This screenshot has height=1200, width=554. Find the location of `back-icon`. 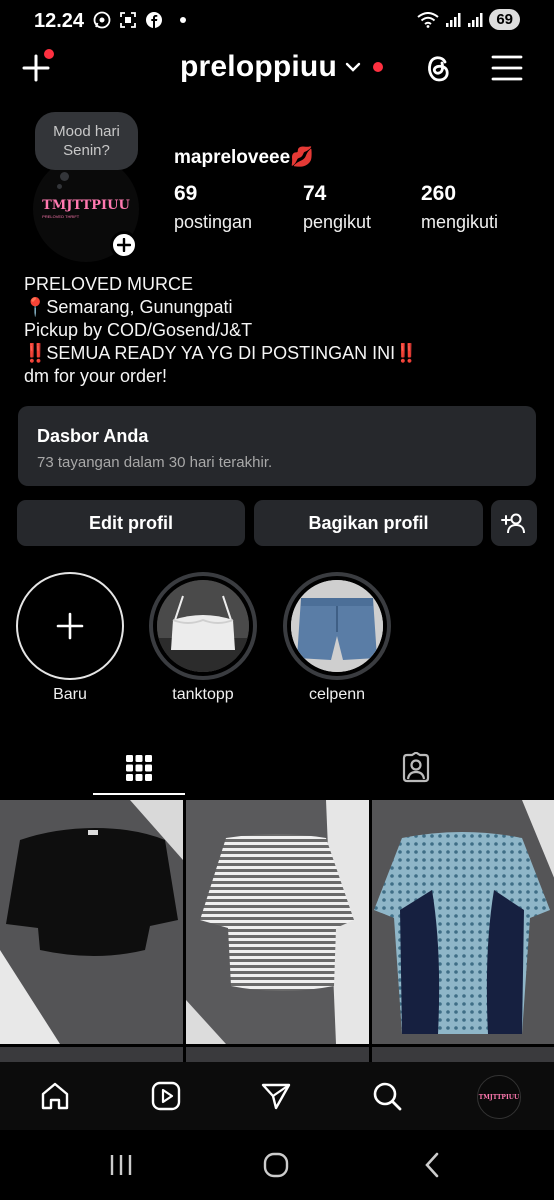

back-icon is located at coordinates (432, 1165).